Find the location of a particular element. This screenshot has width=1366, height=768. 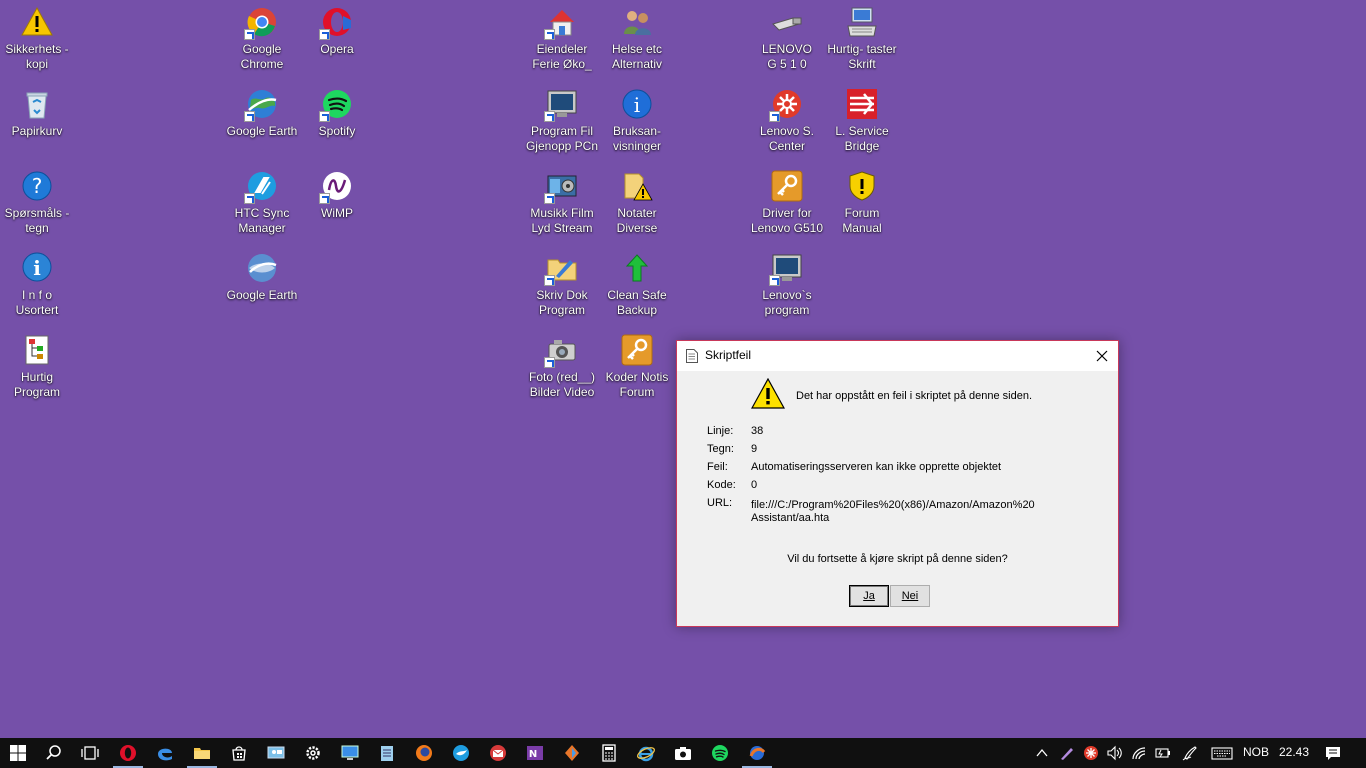

taskbar-onenote: N is located at coordinates (535, 753).